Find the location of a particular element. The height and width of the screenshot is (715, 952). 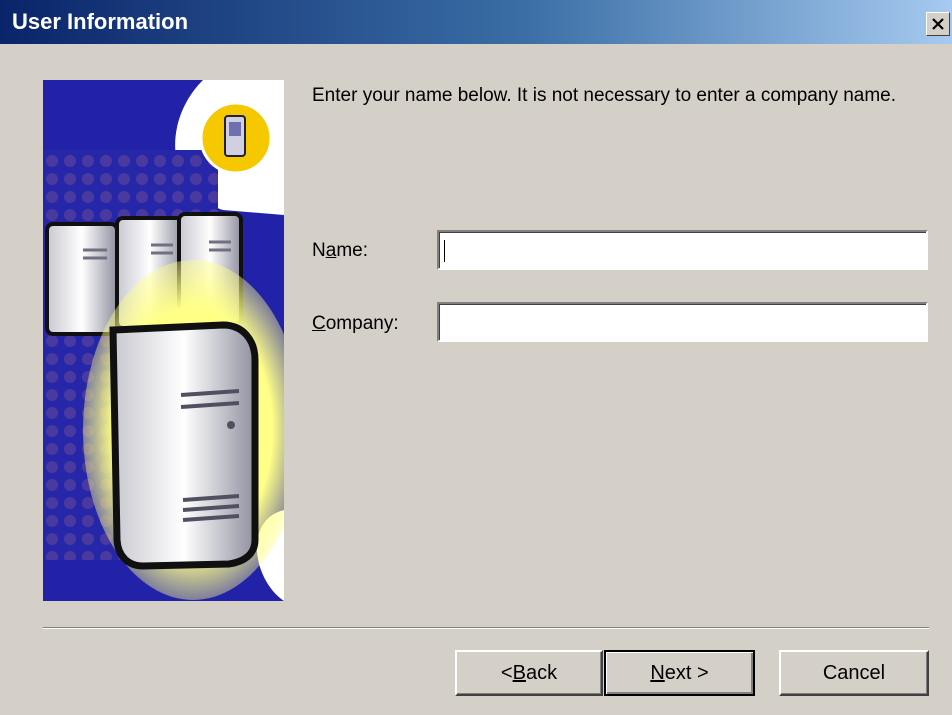

company-input is located at coordinates (682, 322).